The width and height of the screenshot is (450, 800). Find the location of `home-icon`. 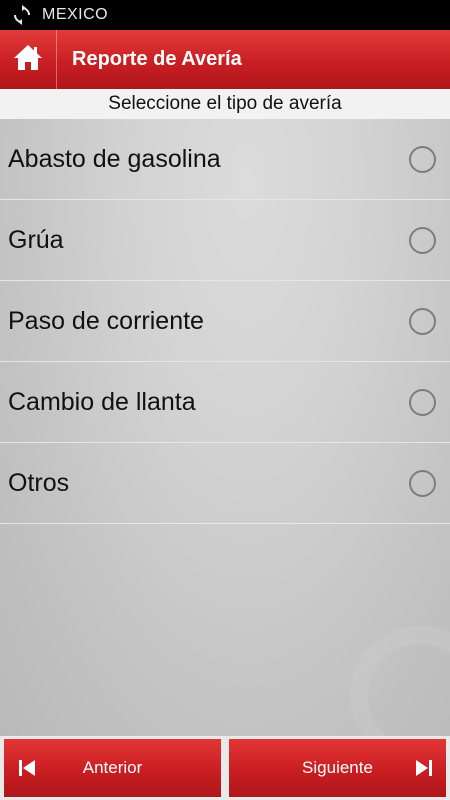

home-icon is located at coordinates (28, 59).